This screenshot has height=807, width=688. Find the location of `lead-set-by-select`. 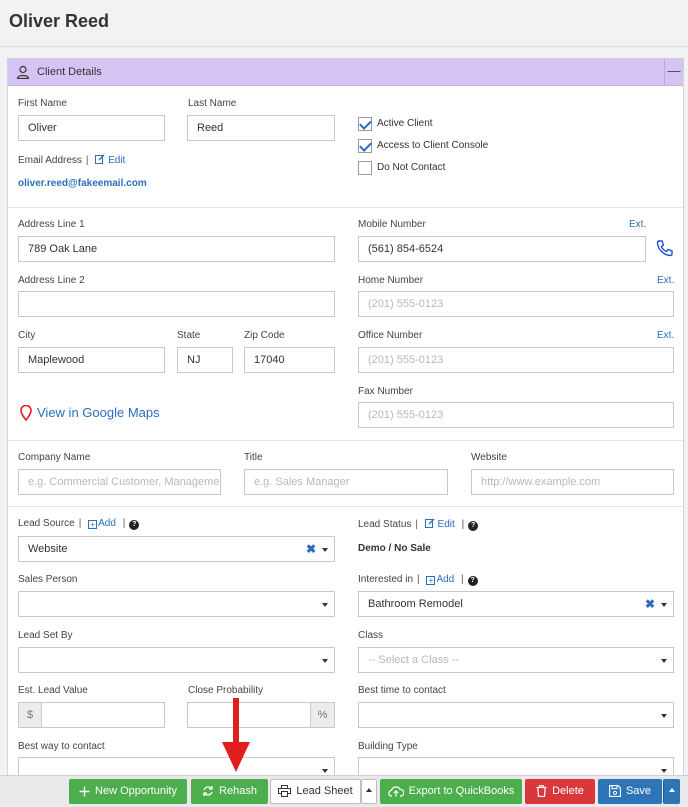

lead-set-by-select is located at coordinates (176, 660).